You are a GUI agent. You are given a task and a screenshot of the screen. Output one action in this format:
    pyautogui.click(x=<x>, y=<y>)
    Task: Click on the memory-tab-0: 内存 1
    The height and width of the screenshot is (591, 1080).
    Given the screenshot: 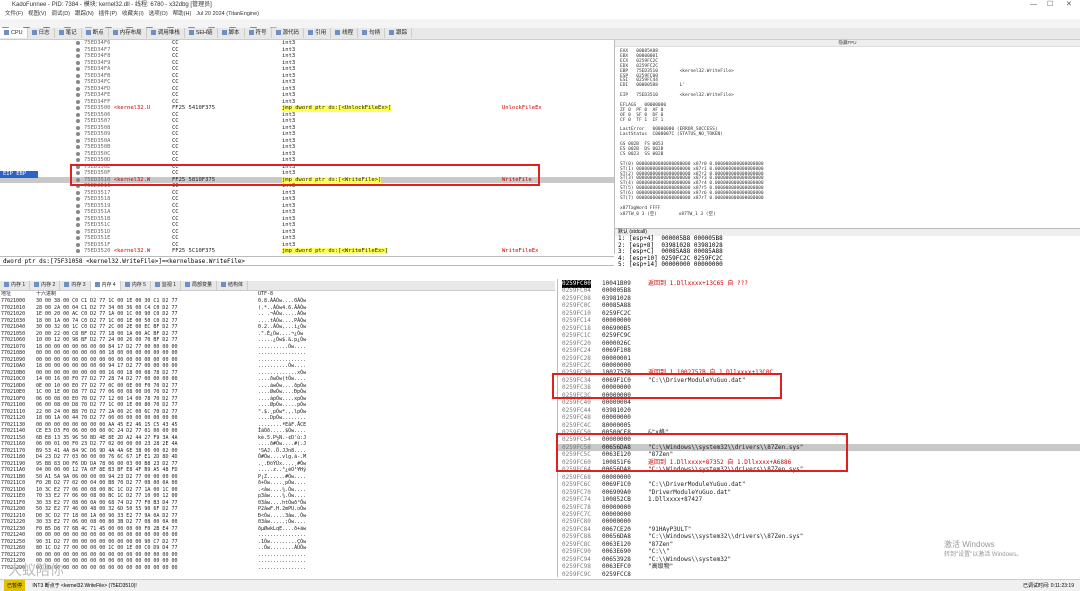 What is the action you would take?
    pyautogui.click(x=15, y=285)
    